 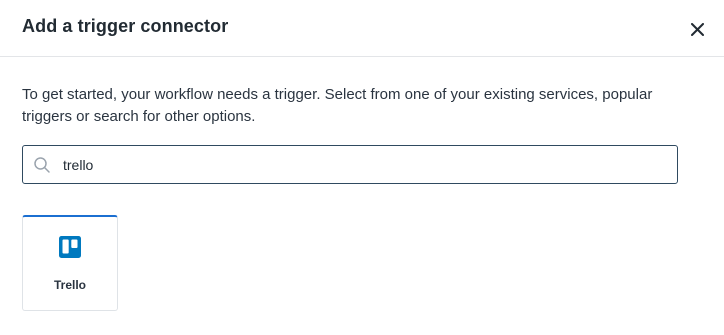 I want to click on trello-icon, so click(x=70, y=247).